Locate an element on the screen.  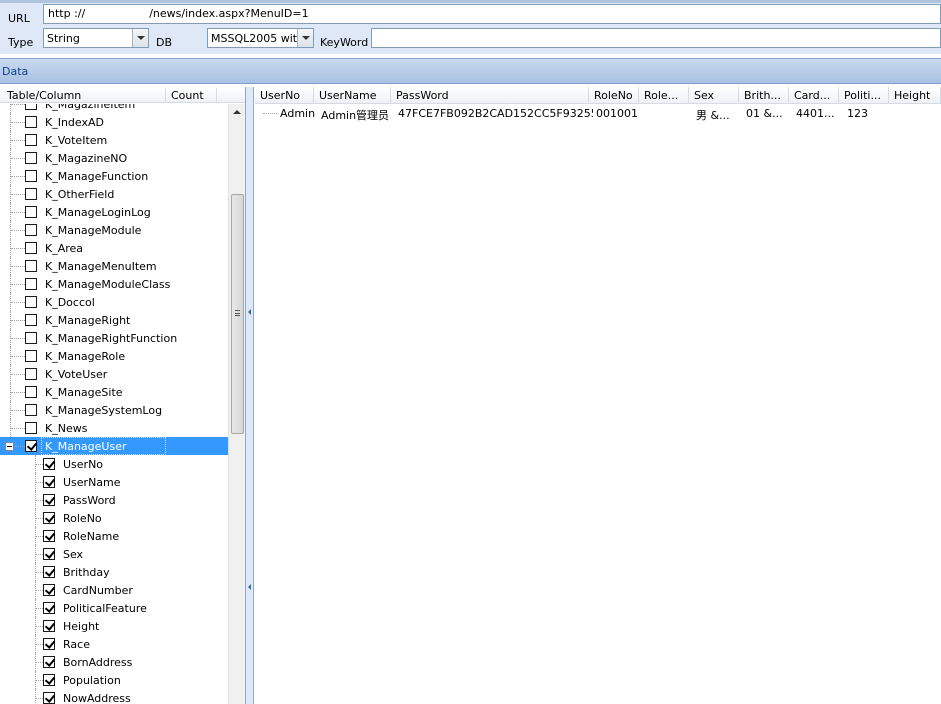
tree-table-row: K_Area is located at coordinates (114, 248).